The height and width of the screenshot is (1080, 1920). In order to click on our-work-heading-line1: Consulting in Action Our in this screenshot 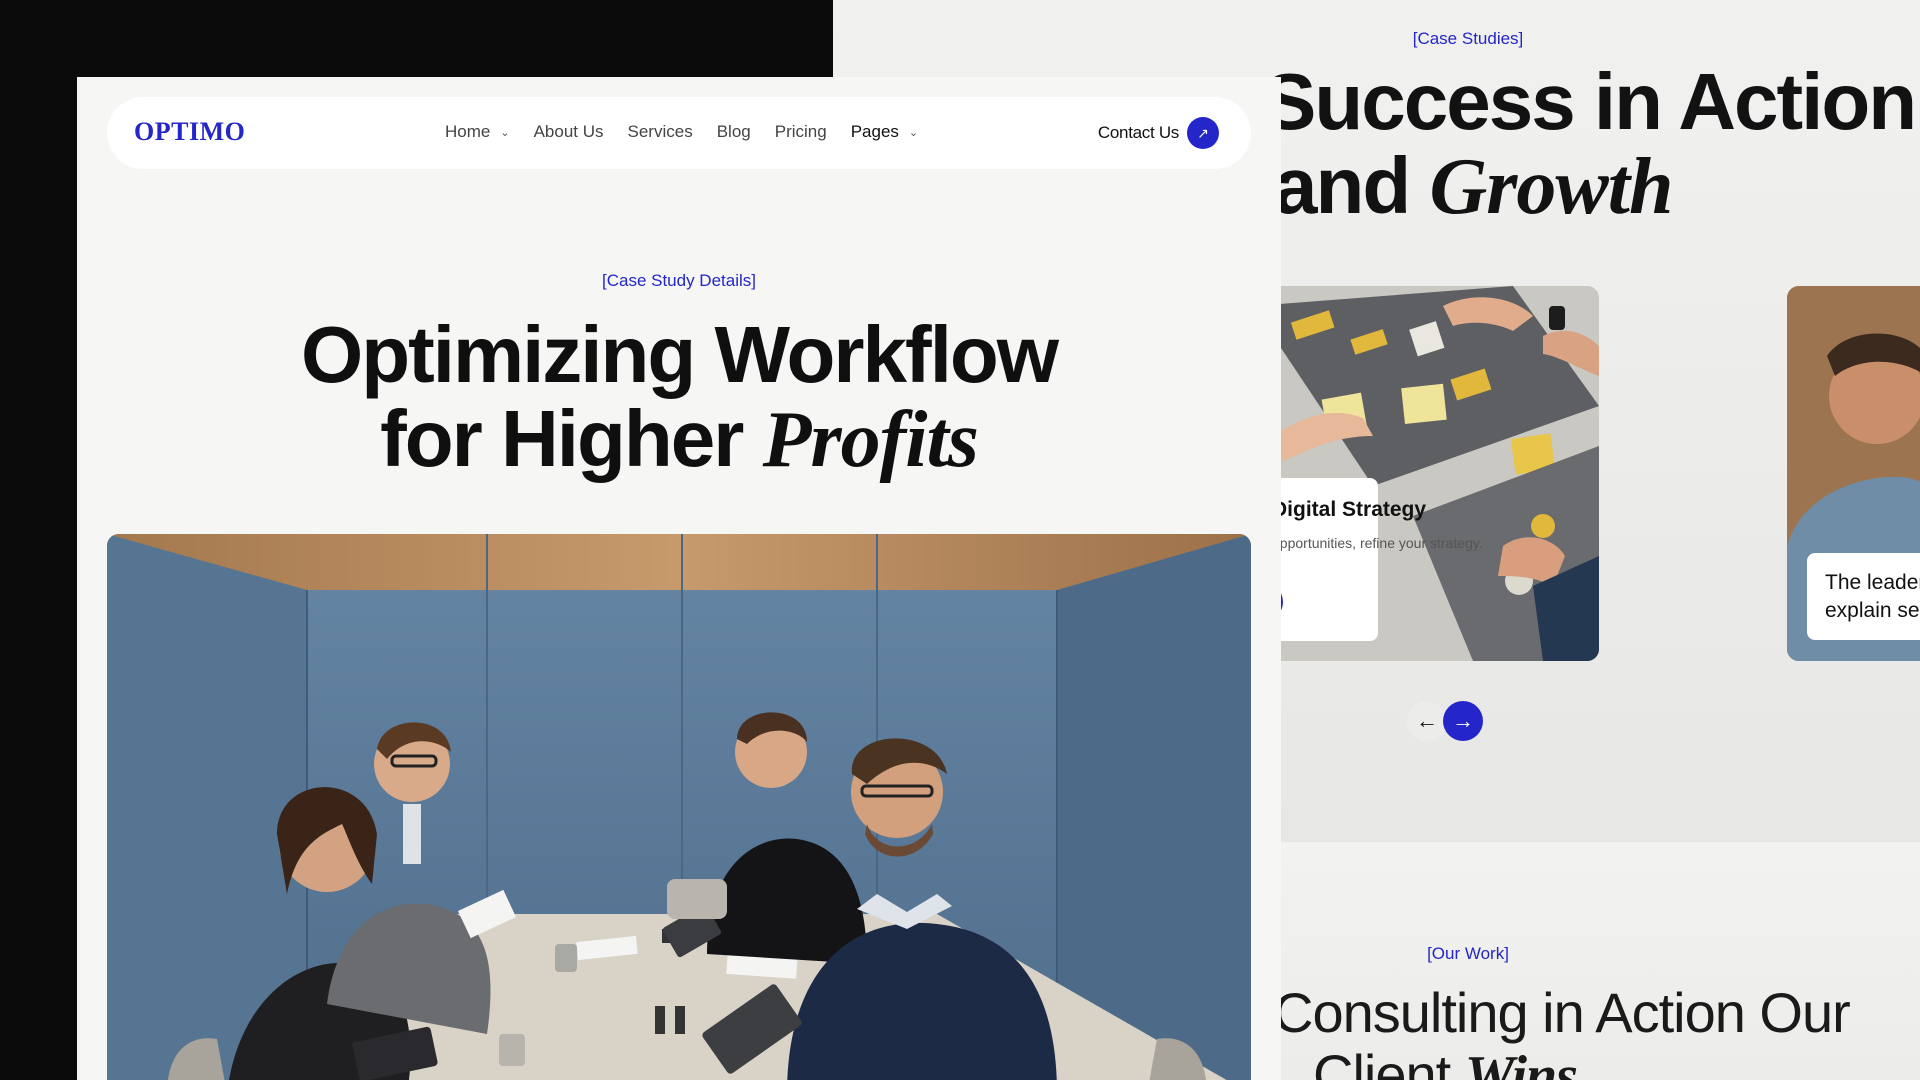, I will do `click(1562, 1012)`.